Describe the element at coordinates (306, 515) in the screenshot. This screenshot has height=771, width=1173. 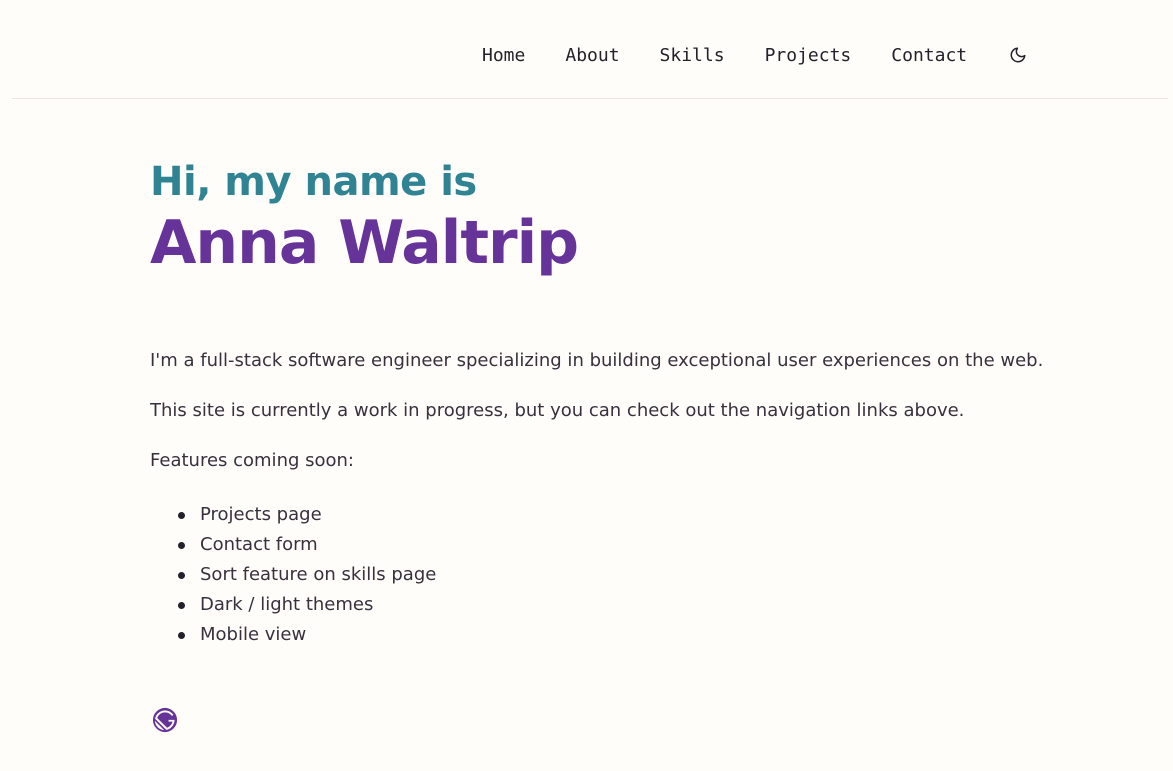
I see `list-item: Projects page` at that location.